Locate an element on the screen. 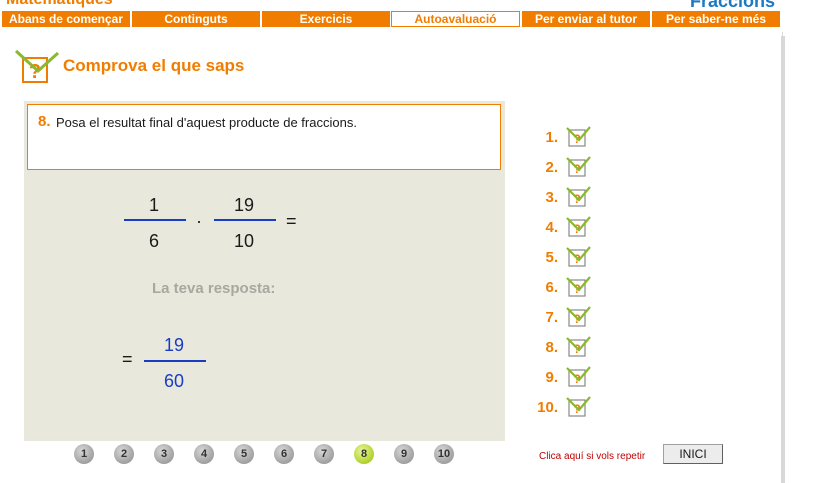  answer-equals-sign: = is located at coordinates (127, 359).